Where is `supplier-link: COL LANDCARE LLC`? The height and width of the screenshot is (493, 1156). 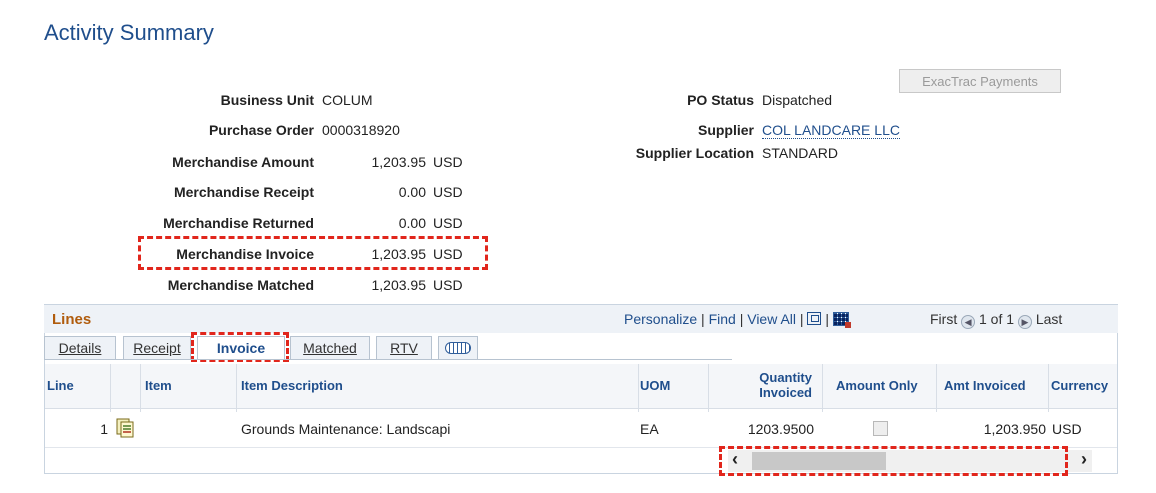 supplier-link: COL LANDCARE LLC is located at coordinates (831, 130).